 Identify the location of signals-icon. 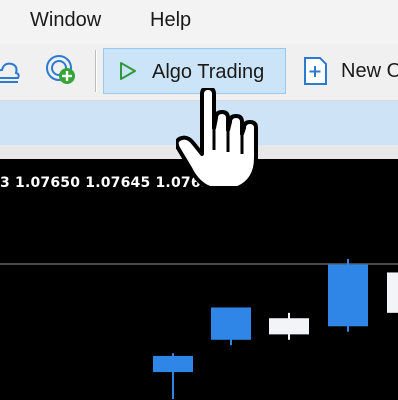
(63, 74).